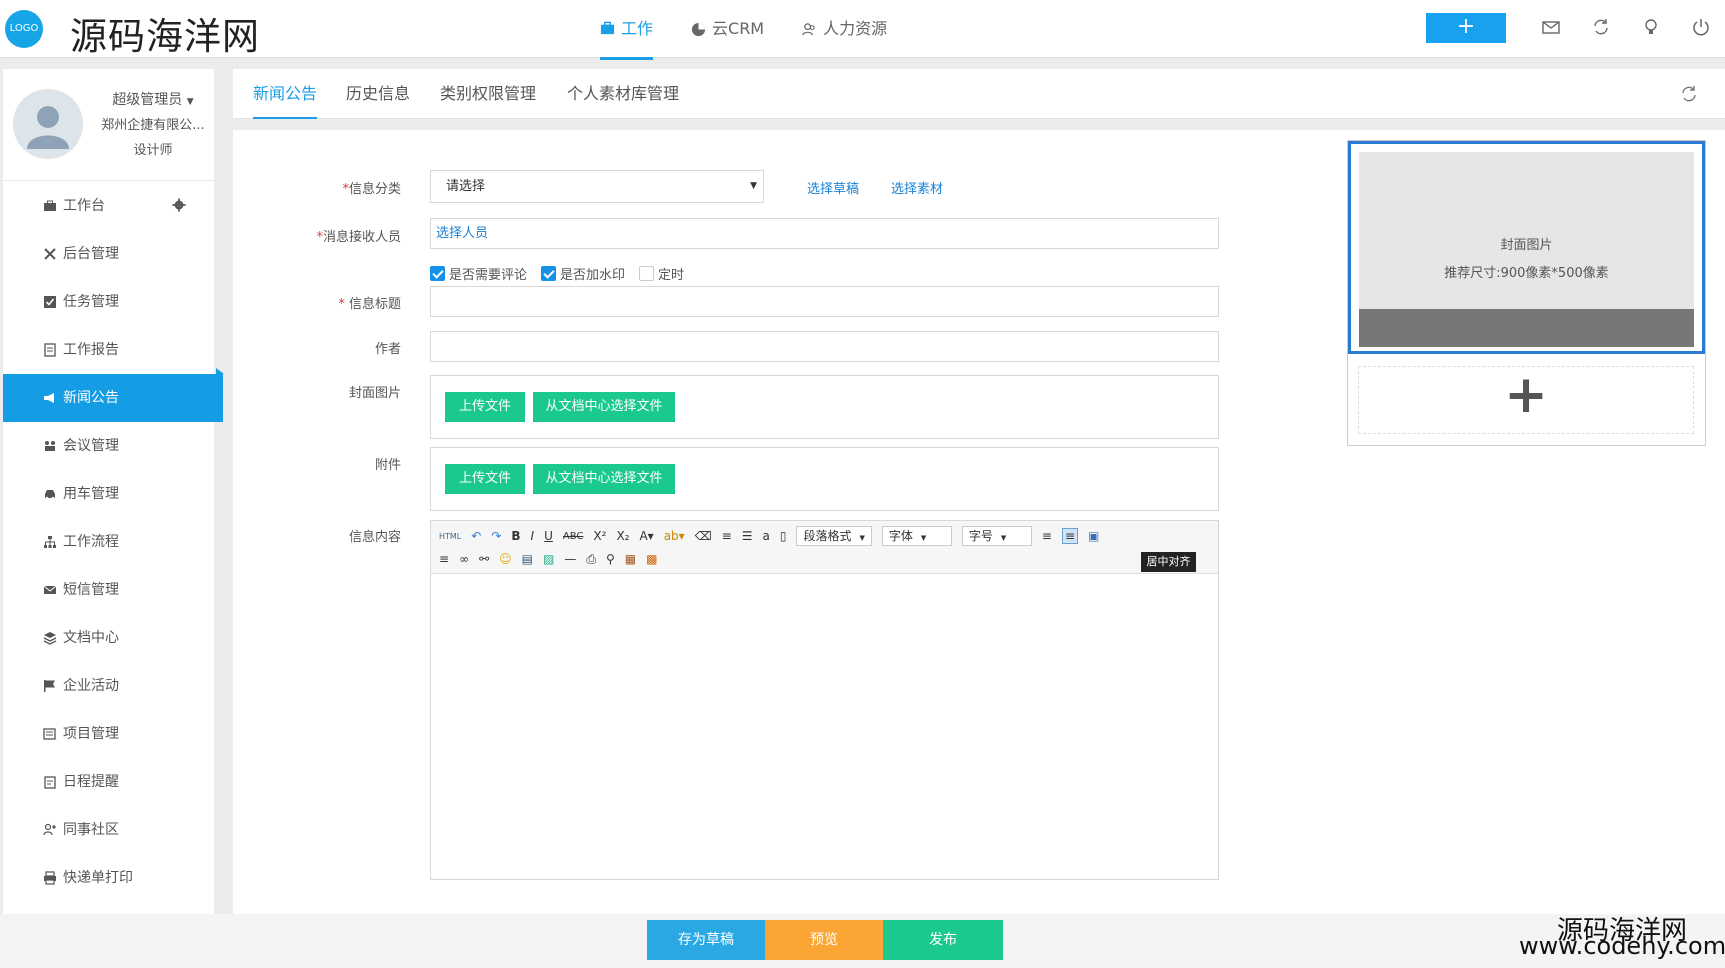  What do you see at coordinates (476, 536) in the screenshot?
I see `undo-icon: ↶` at bounding box center [476, 536].